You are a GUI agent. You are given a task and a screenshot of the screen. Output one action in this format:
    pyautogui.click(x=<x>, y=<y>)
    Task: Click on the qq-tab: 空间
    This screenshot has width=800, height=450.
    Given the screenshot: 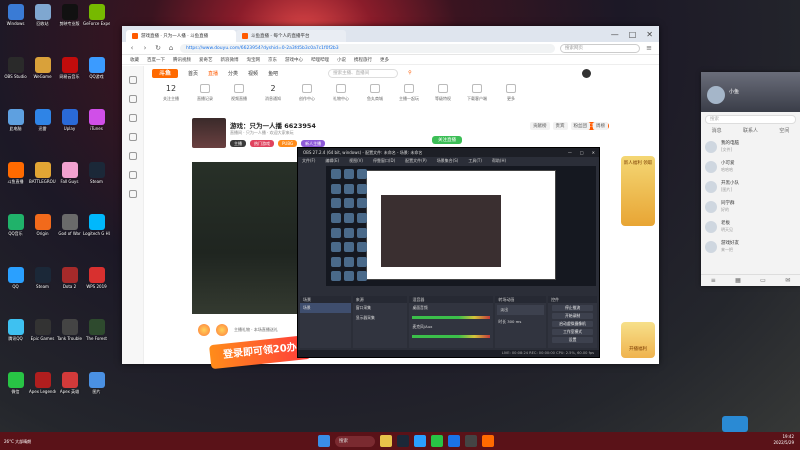 What is the action you would take?
    pyautogui.click(x=784, y=132)
    